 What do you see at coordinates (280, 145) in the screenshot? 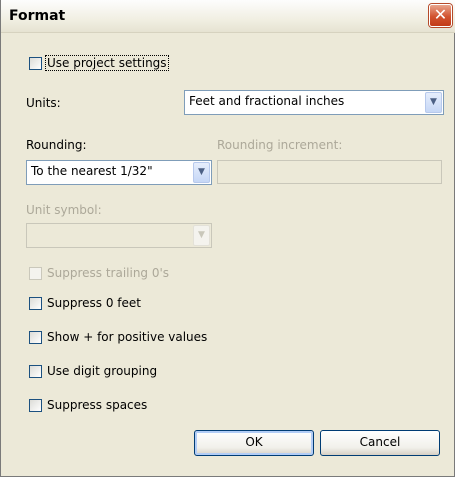
I see `rounding-increment-label: Rounding increment:` at bounding box center [280, 145].